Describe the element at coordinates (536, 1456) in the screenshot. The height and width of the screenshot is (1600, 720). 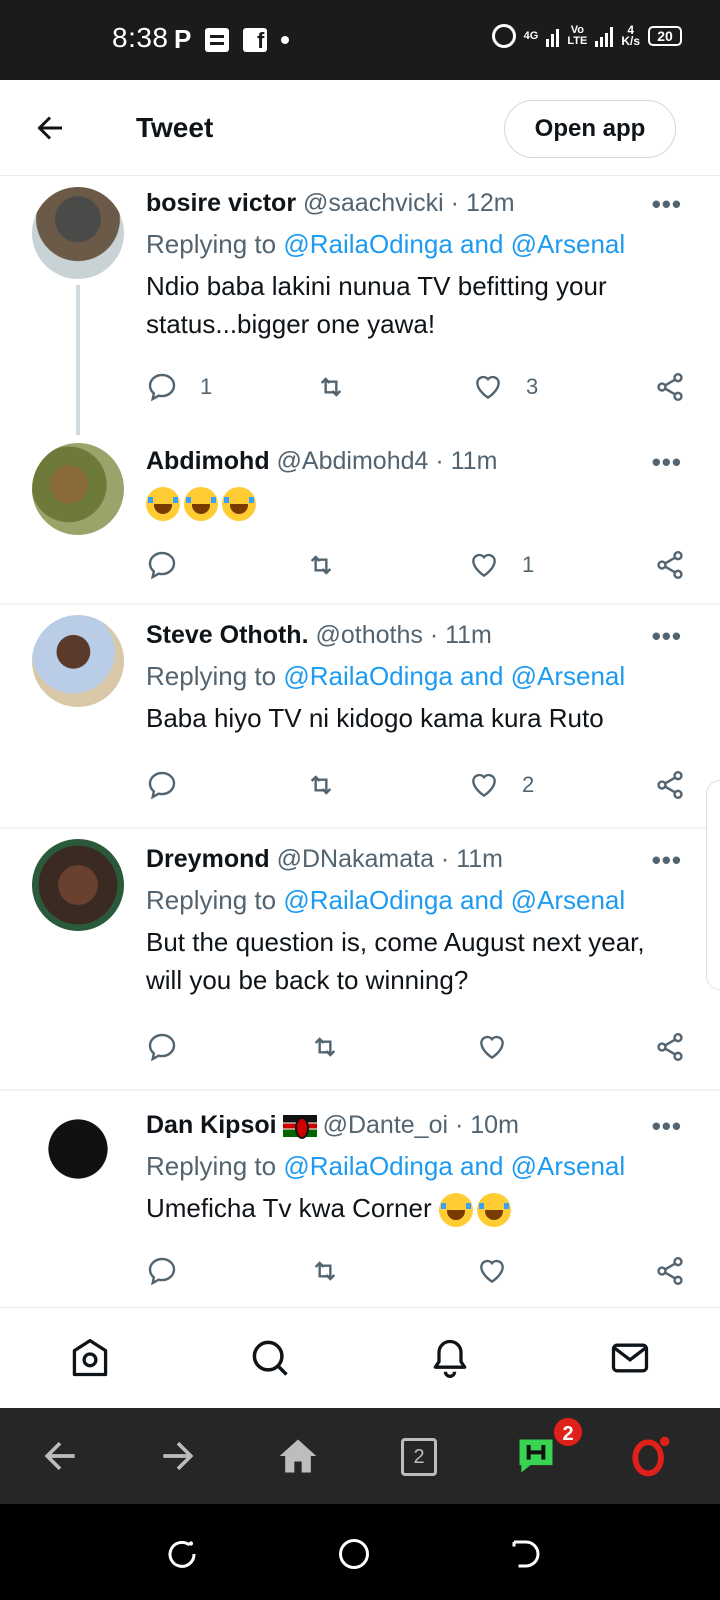
I see `messenger-sidebar-icon` at that location.